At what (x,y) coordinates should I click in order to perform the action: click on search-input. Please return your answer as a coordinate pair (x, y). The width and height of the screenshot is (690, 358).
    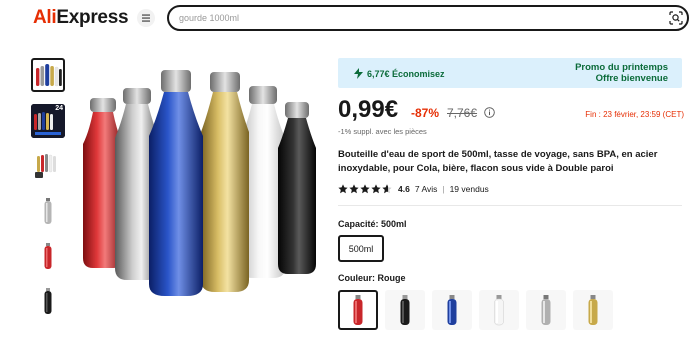
    Looking at the image, I should click on (414, 18).